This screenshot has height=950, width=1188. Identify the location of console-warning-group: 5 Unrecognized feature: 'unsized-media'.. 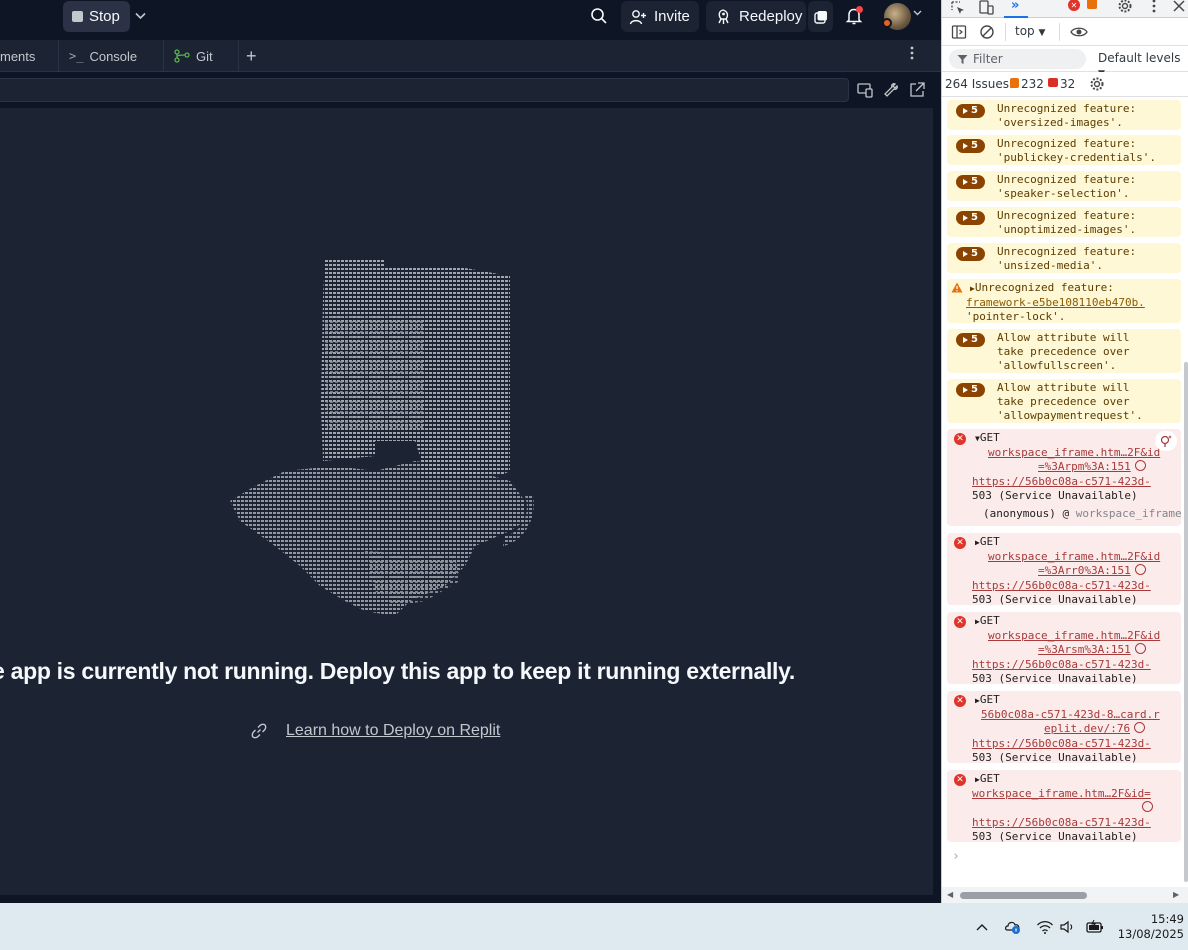
(1064, 258).